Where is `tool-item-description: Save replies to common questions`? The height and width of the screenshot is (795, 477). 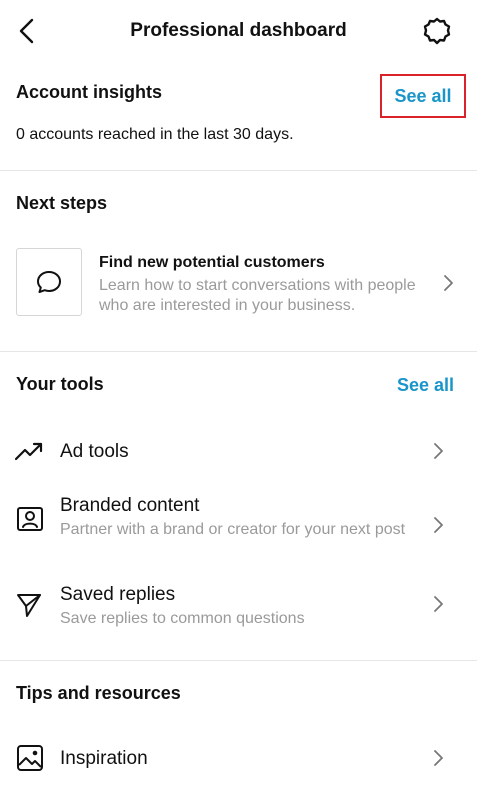 tool-item-description: Save replies to common questions is located at coordinates (182, 618).